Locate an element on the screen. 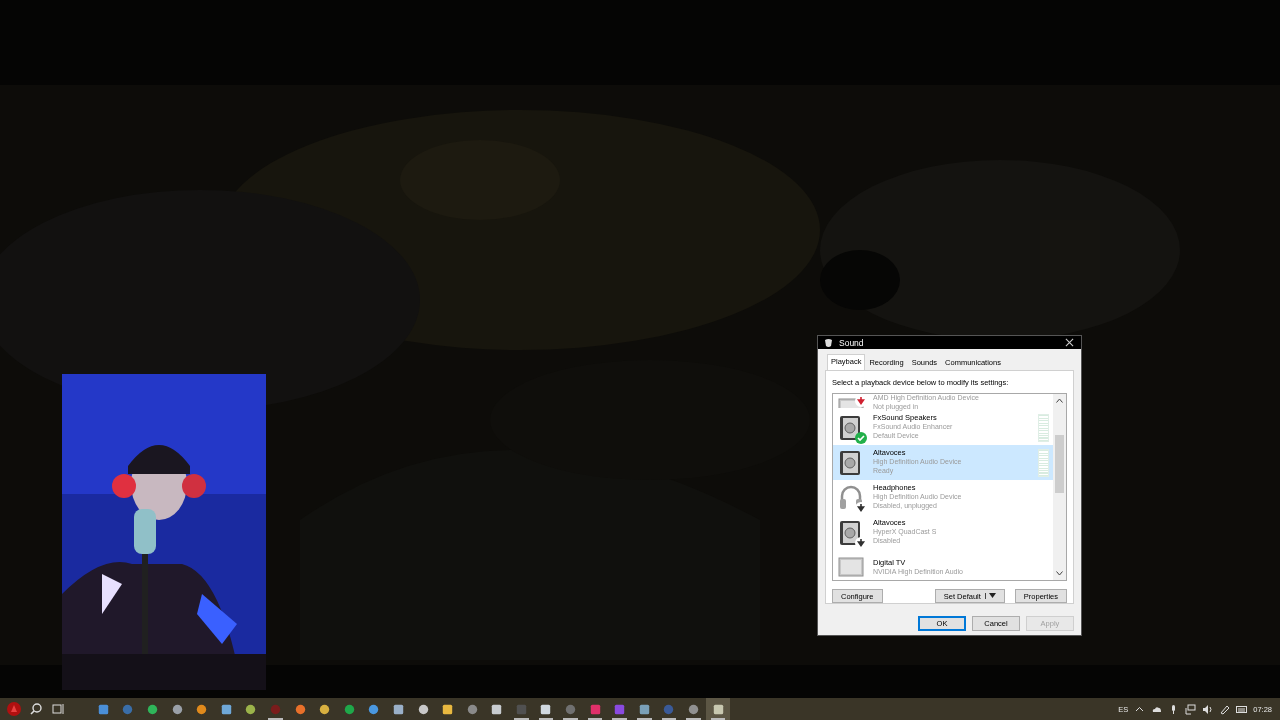  pen-icon is located at coordinates (1225, 709).